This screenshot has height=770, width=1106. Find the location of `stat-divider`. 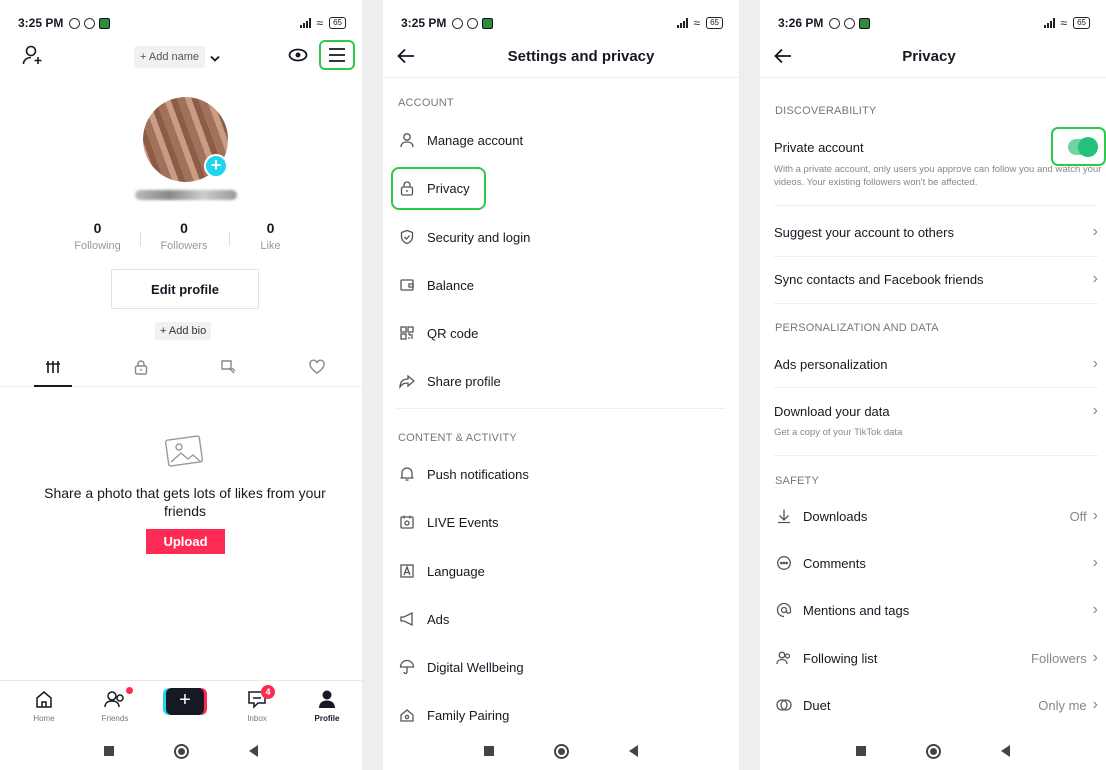

stat-divider is located at coordinates (229, 239).